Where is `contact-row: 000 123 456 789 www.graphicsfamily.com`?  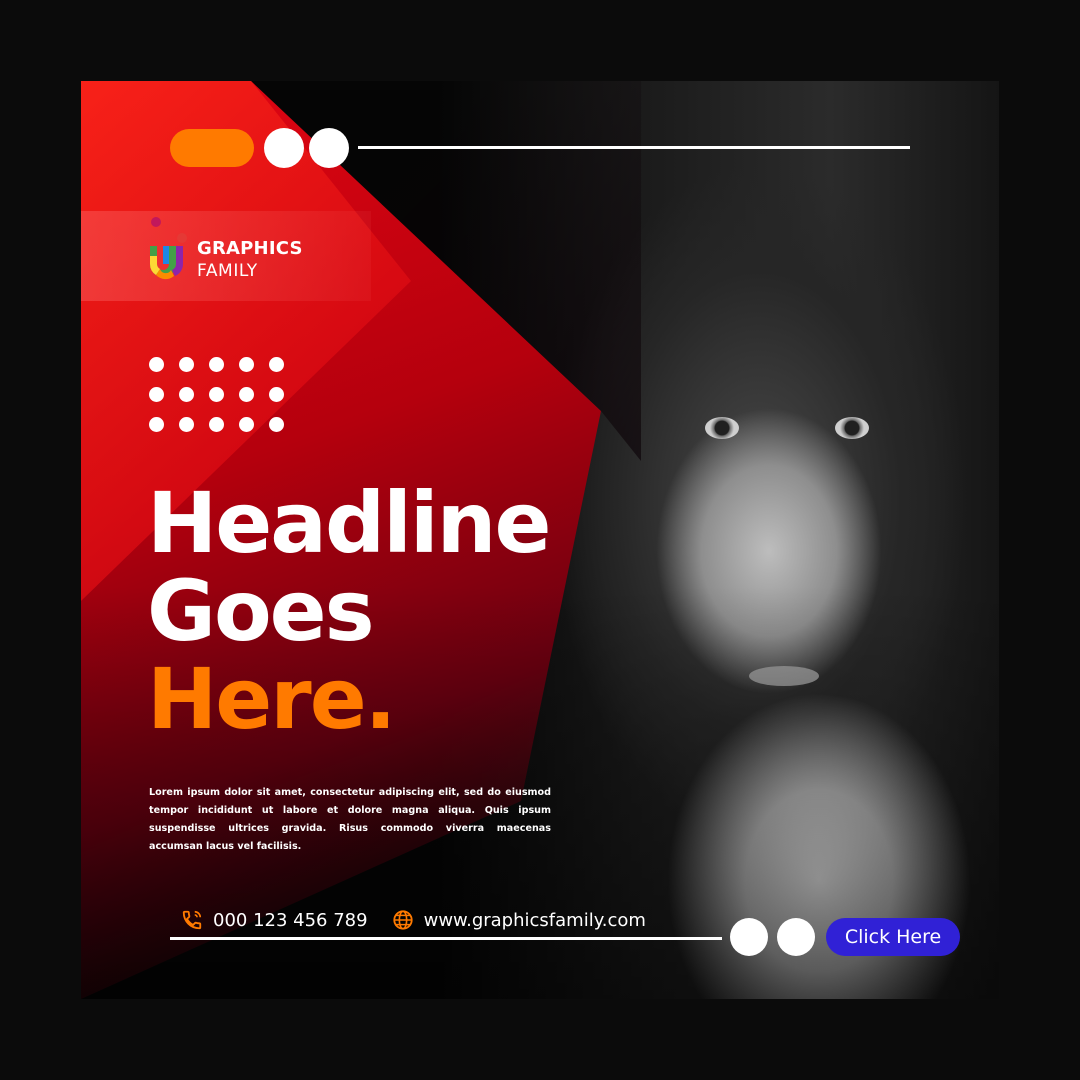
contact-row: 000 123 456 789 www.graphicsfamily.com is located at coordinates (413, 920).